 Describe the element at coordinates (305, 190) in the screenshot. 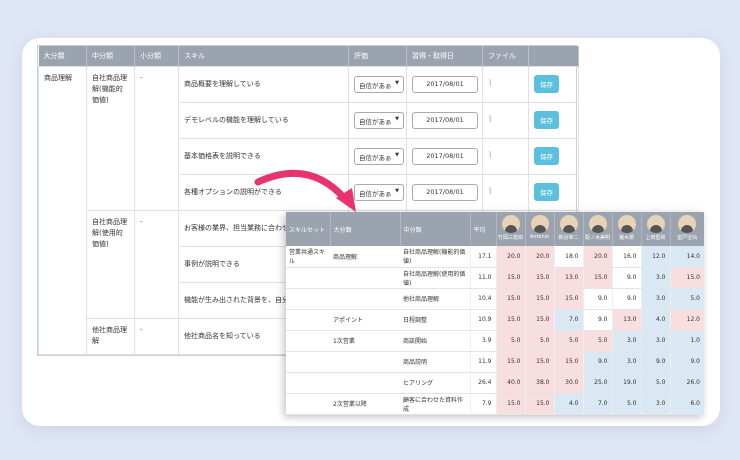

I see `arrow-icon` at that location.